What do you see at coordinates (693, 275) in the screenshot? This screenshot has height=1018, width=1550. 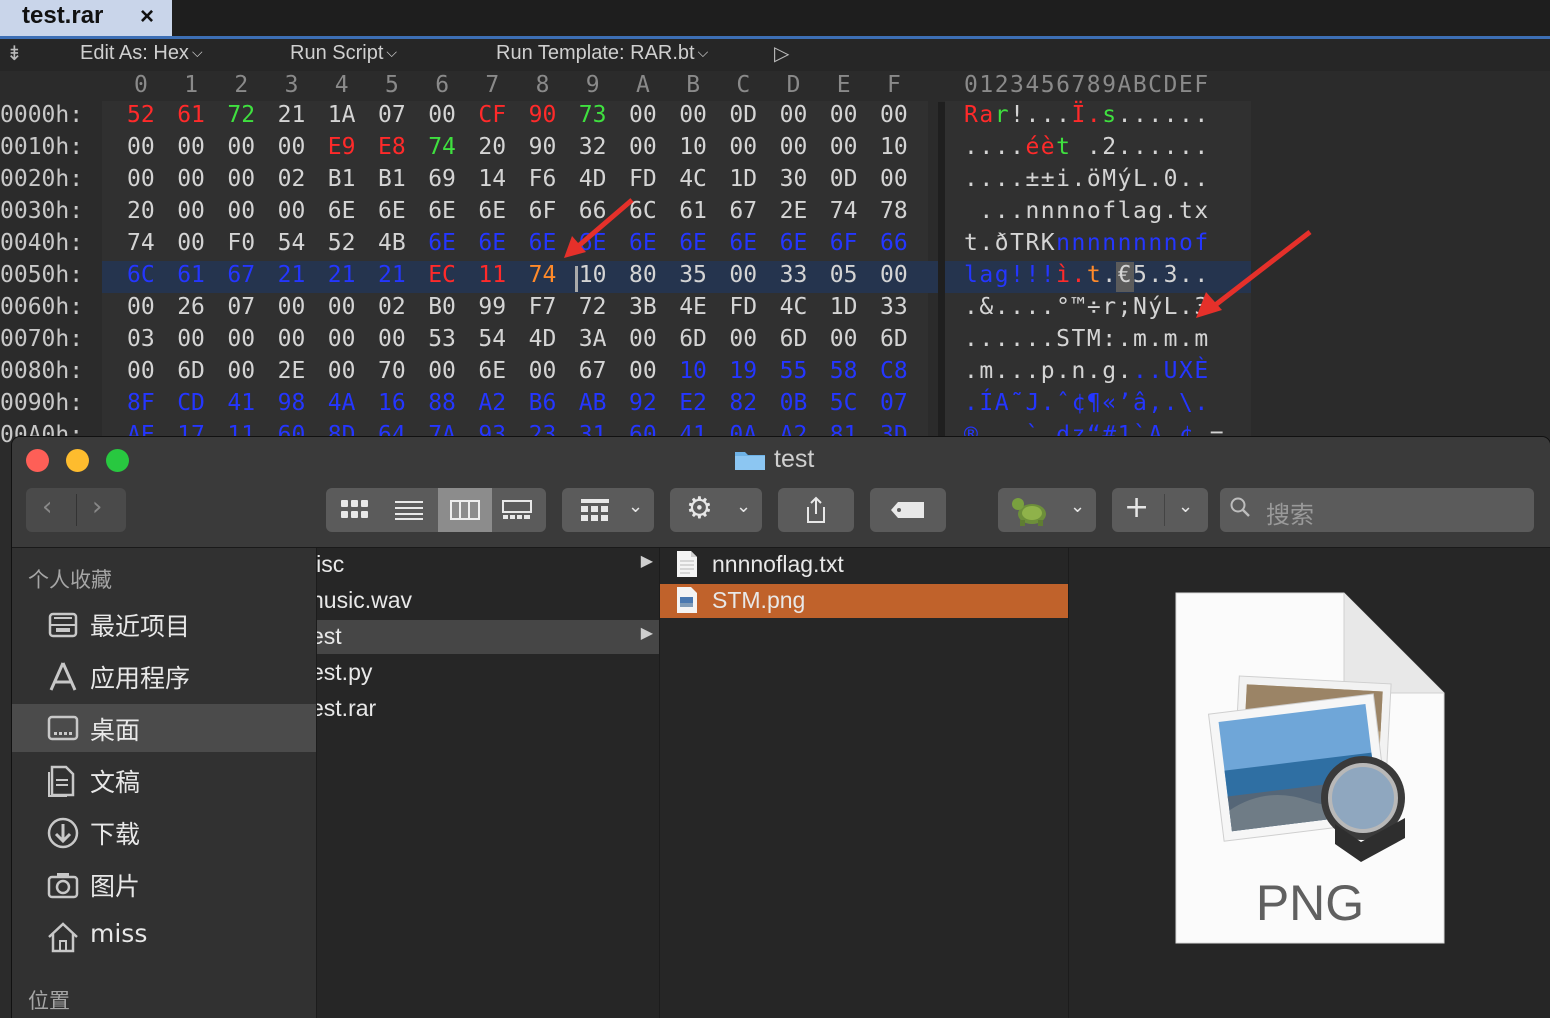 I see `hex-byte: 35` at bounding box center [693, 275].